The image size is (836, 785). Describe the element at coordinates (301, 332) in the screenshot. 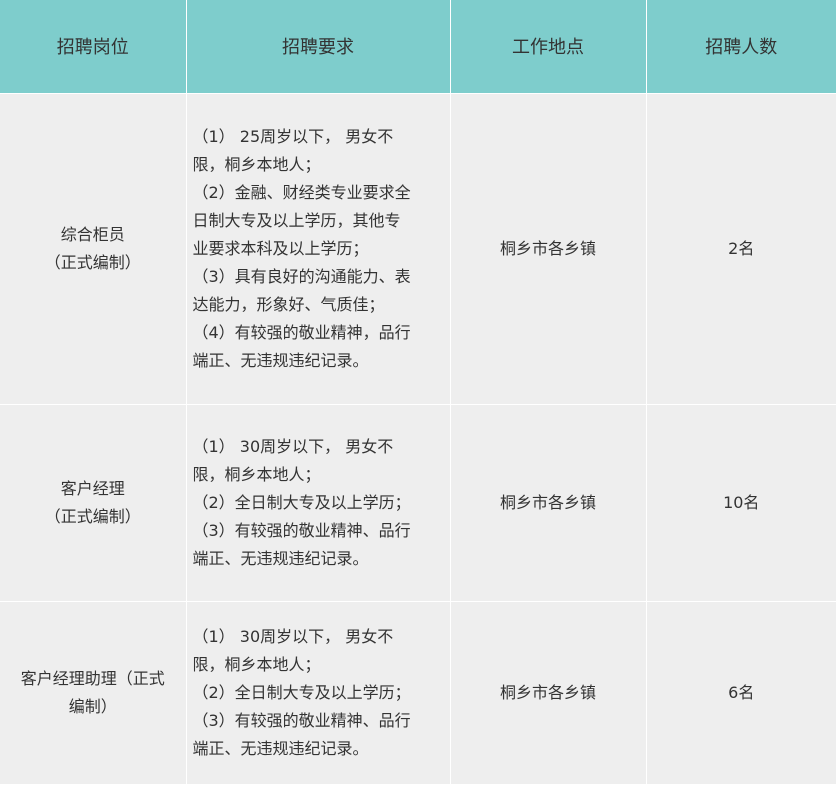

I see `requirement-line: （4）有较强的敬业精神，品行` at that location.